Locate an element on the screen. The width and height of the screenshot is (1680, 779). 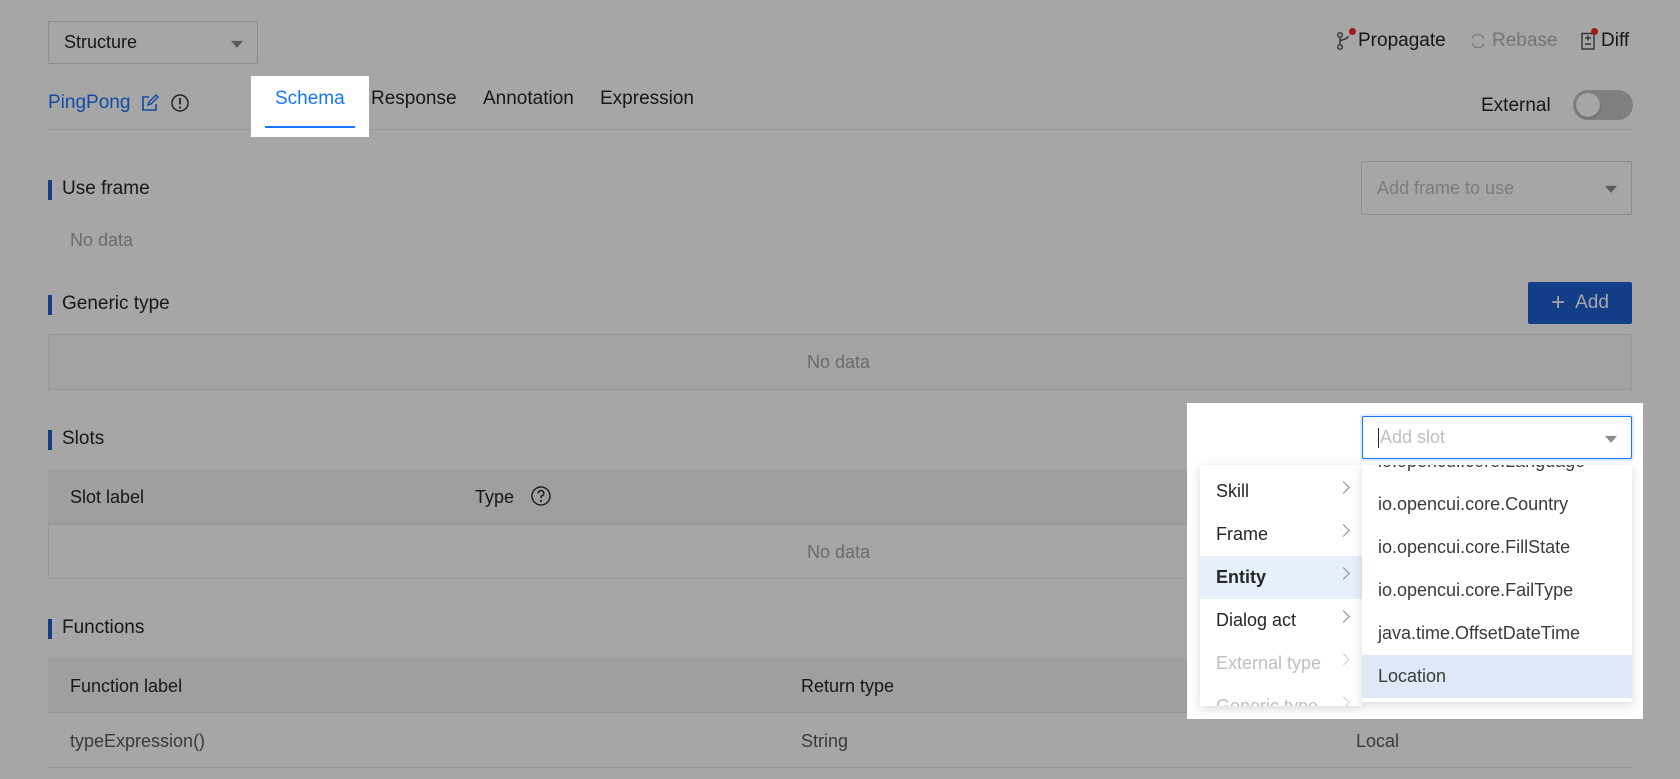
diff-badge-dot is located at coordinates (1594, 31).